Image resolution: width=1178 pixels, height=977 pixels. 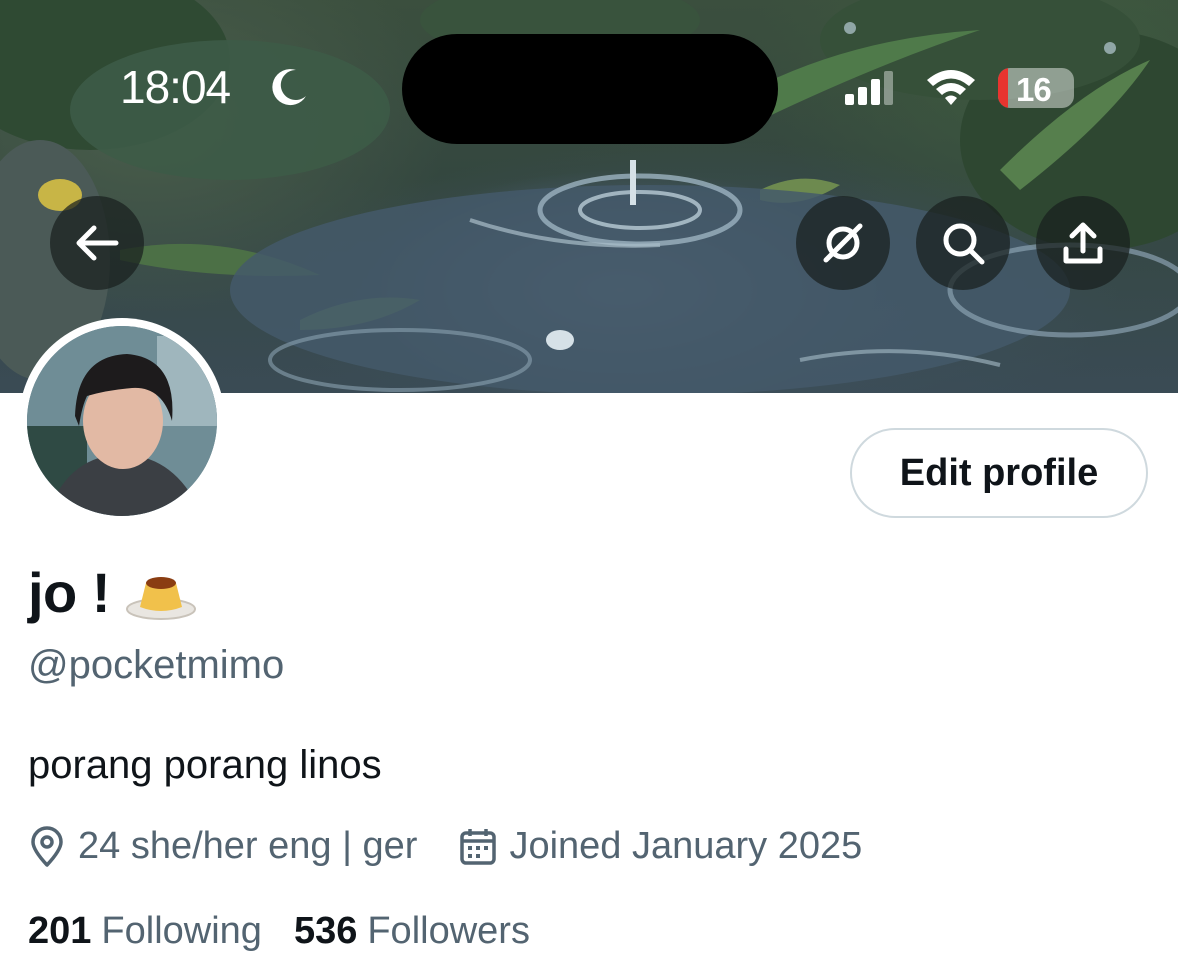 I want to click on share-button, so click(x=1083, y=243).